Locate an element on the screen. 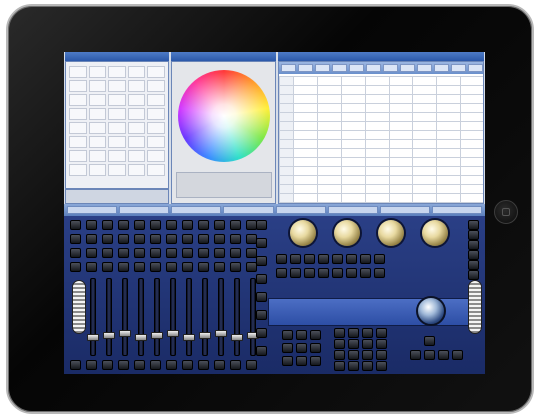  trackball-icon is located at coordinates (431, 311).